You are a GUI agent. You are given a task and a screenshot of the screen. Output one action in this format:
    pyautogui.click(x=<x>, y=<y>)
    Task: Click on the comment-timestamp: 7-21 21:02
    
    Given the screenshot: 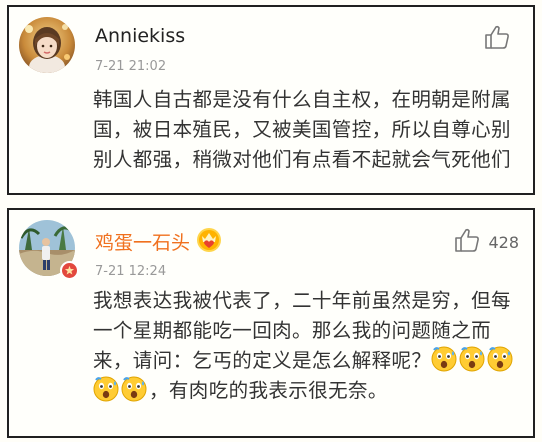 What is the action you would take?
    pyautogui.click(x=131, y=66)
    